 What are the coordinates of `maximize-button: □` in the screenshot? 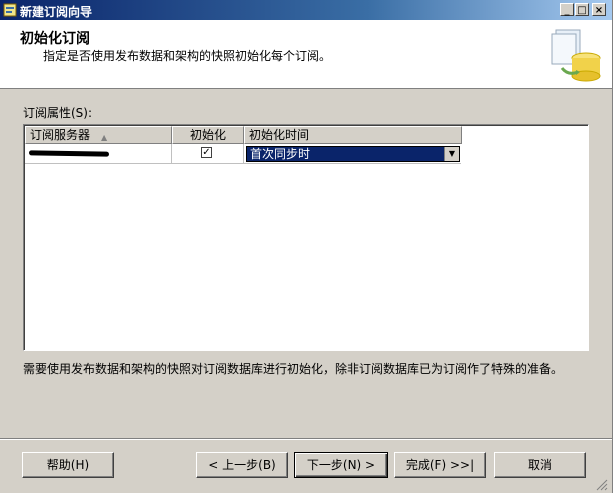 It's located at (582, 9).